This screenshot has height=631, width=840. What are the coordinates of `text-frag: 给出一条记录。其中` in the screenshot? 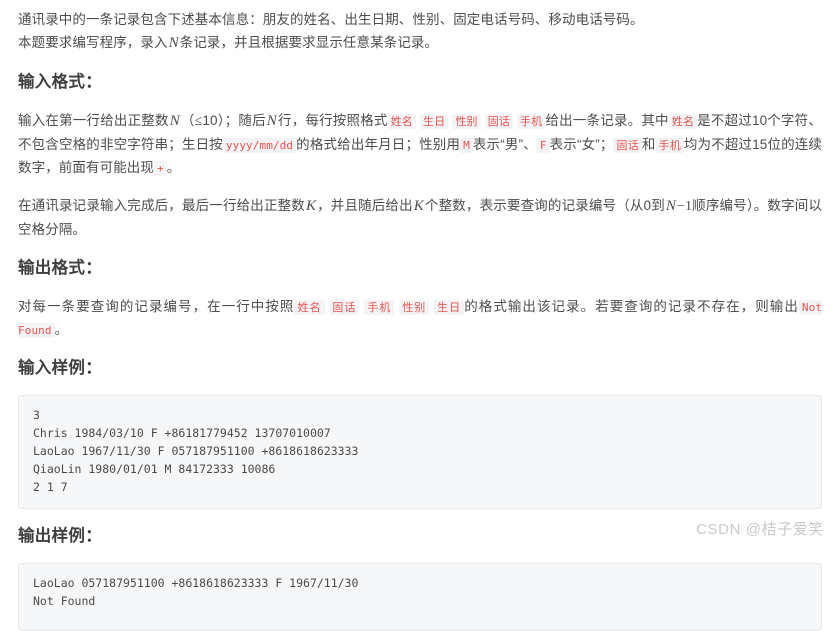 It's located at (607, 120).